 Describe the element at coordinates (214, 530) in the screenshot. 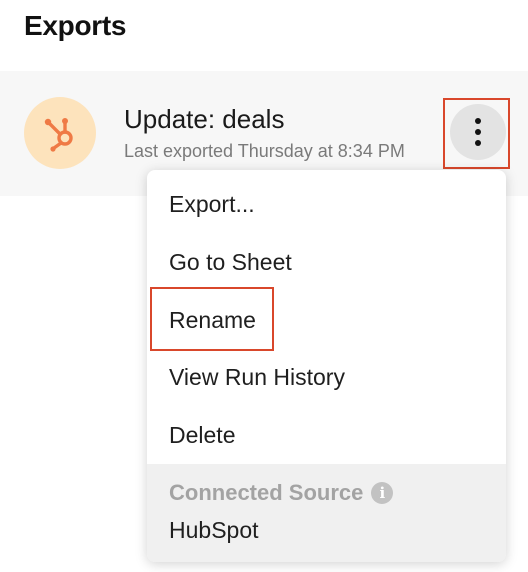

I see `connected-source-value: HubSpot` at that location.